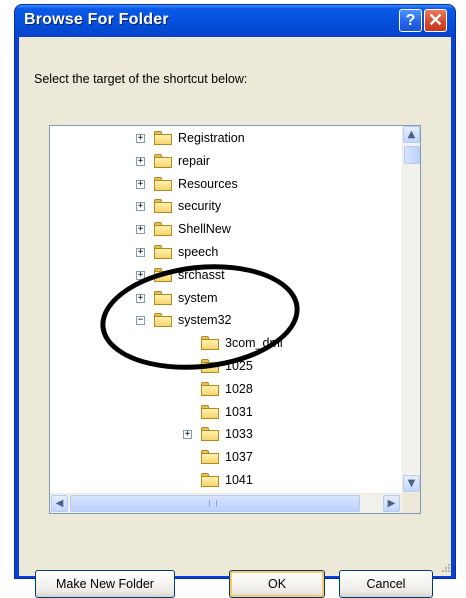 This screenshot has width=466, height=598. I want to click on tree-node-label: Registration, so click(211, 138).